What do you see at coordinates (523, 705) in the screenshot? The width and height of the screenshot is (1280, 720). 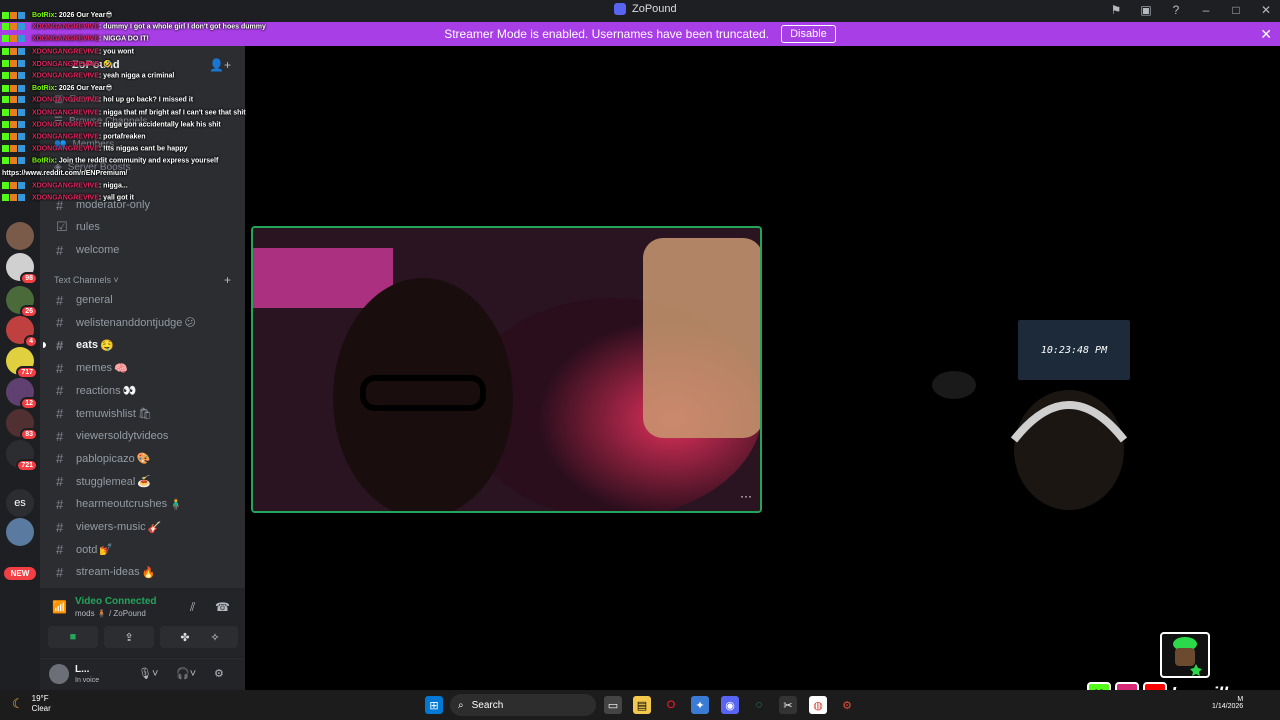 I see `taskbar-search: ⌕ Search` at bounding box center [523, 705].